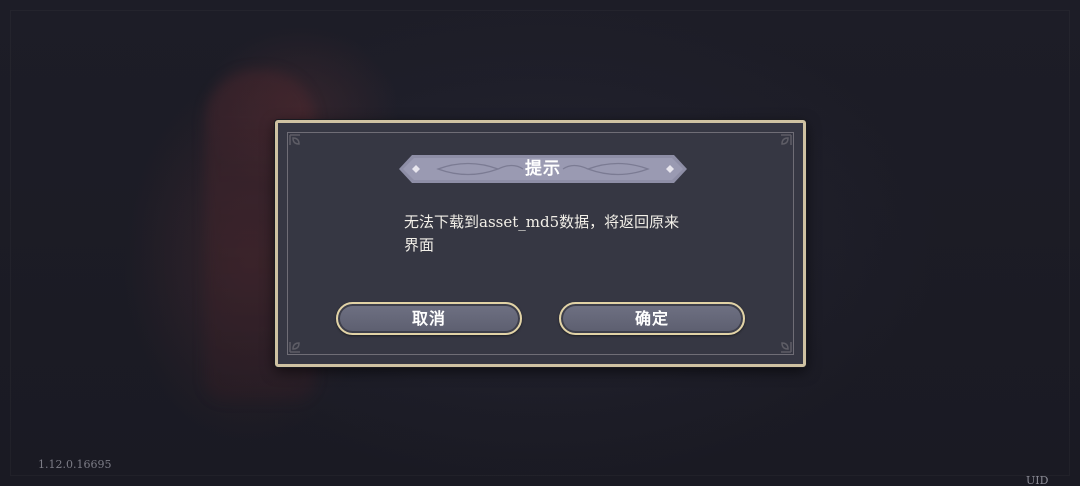 The height and width of the screenshot is (486, 1080). I want to click on message-line-1: 无法下载到asset_md5数据，将返回原来, so click(542, 222).